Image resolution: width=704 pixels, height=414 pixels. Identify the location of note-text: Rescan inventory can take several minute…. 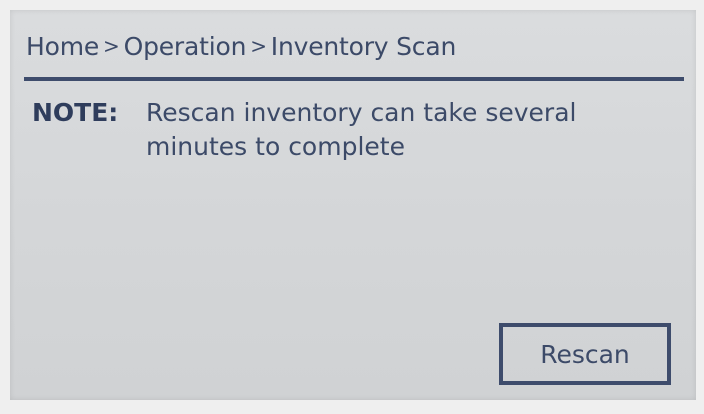
(361, 129).